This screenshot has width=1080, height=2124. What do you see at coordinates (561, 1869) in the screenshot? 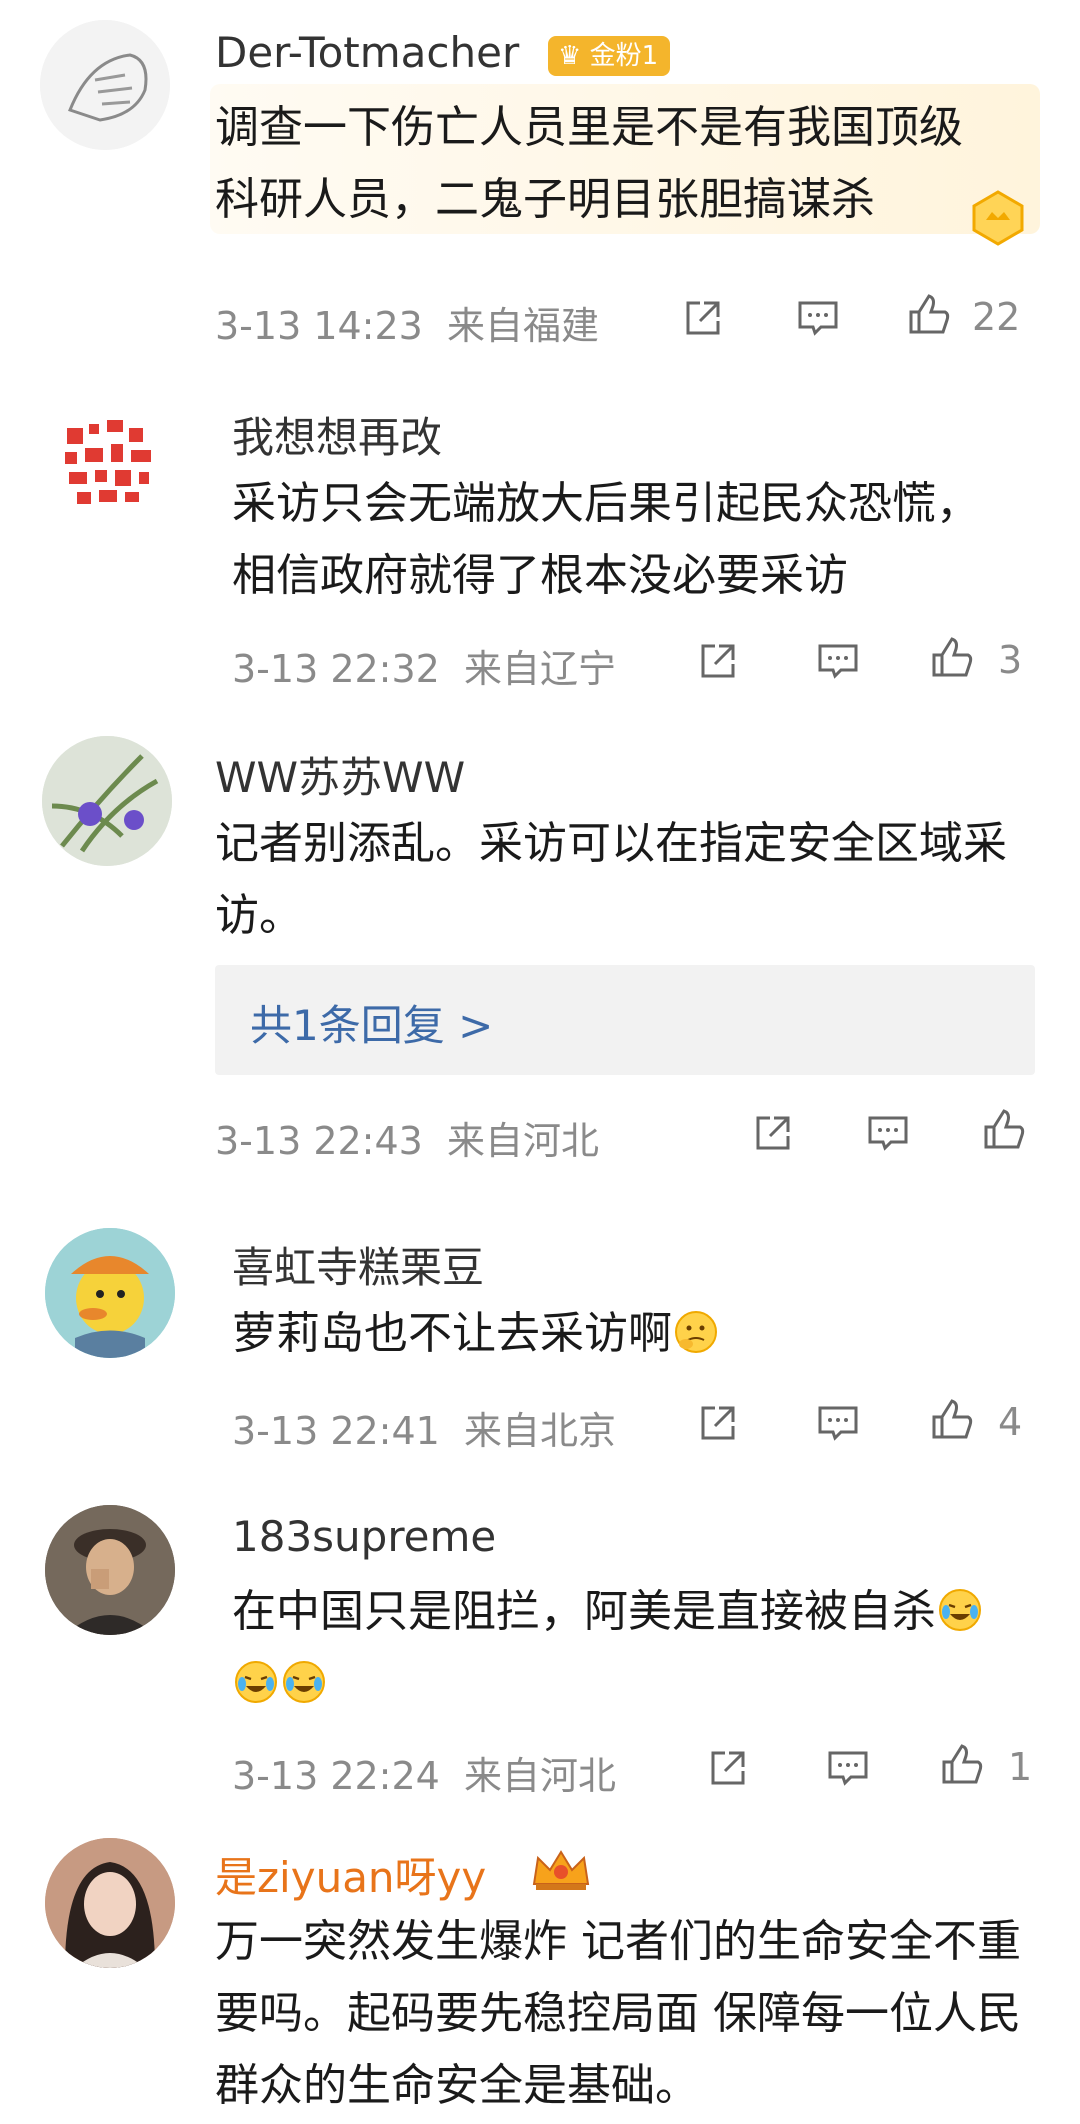
I see `crown-icon` at bounding box center [561, 1869].